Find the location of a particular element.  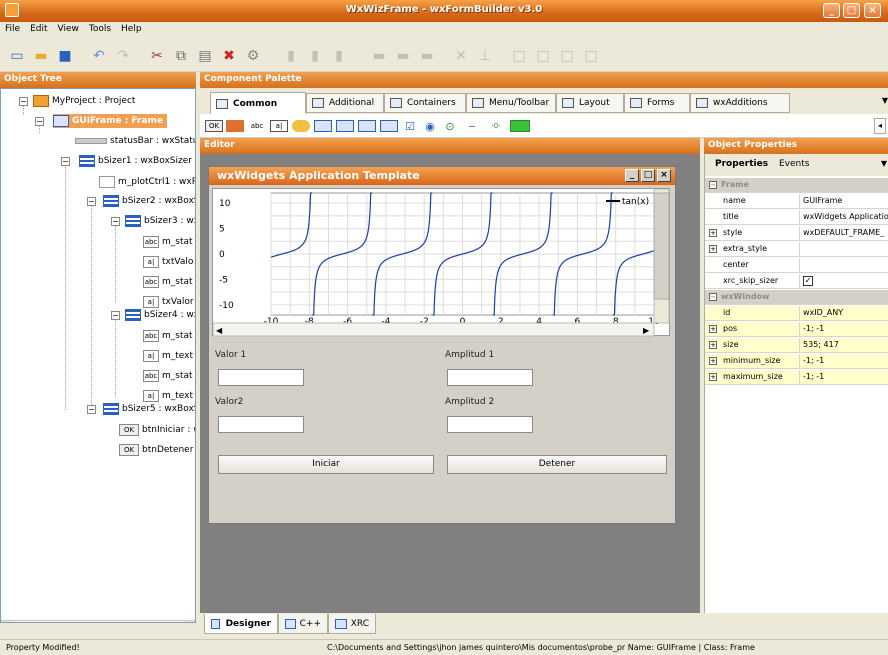

valor2-input is located at coordinates (261, 424).